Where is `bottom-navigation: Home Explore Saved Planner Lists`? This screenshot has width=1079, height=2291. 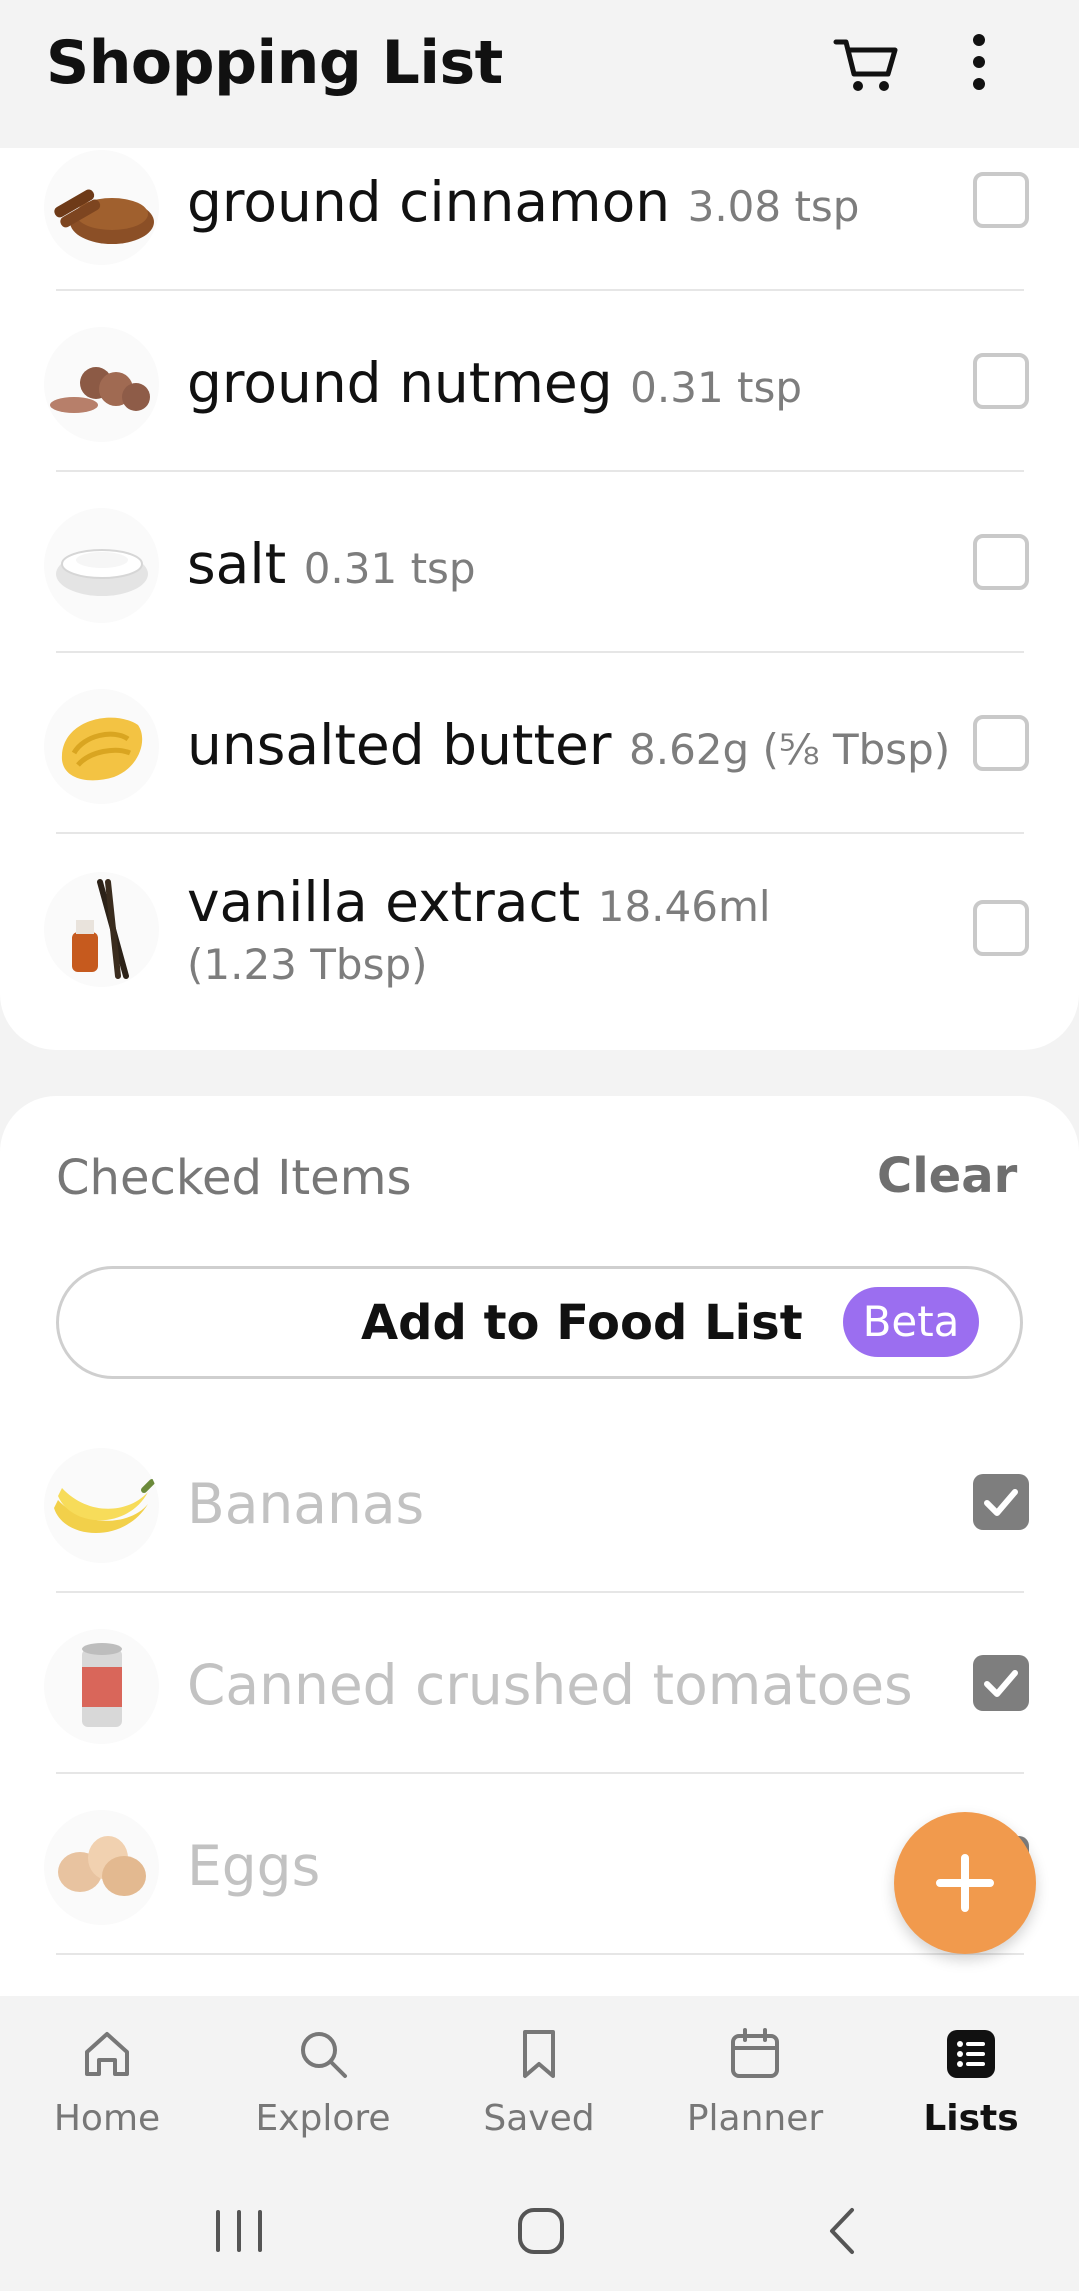
bottom-navigation: Home Explore Saved Planner Lists is located at coordinates (539, 2086).